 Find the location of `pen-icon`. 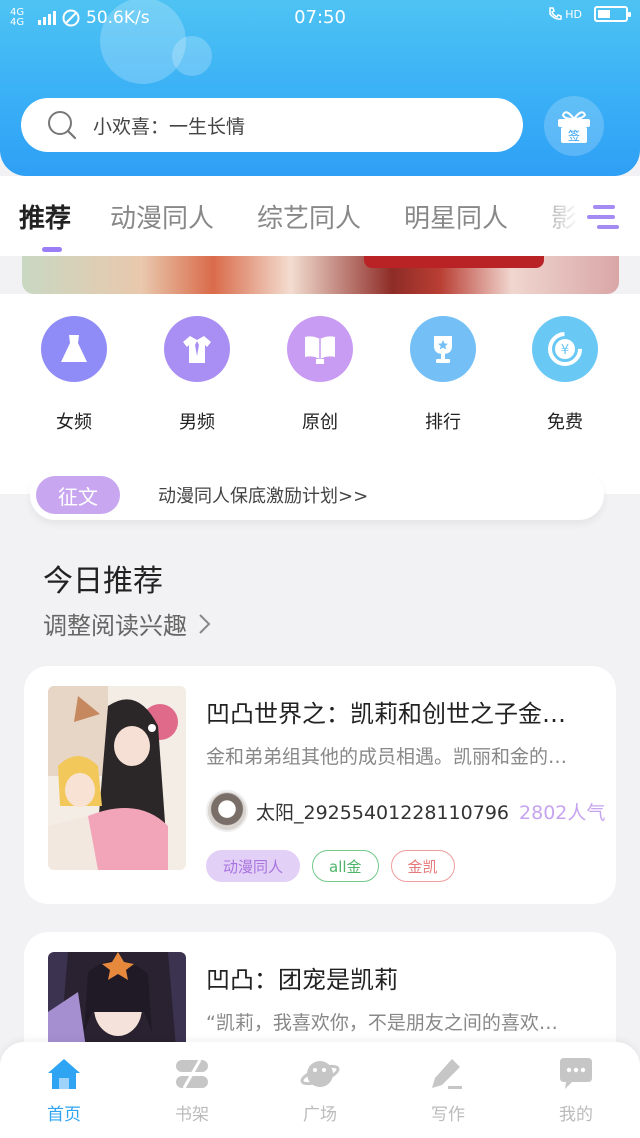

pen-icon is located at coordinates (447, 1074).